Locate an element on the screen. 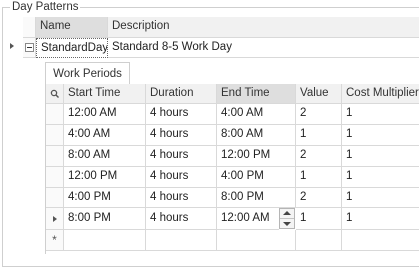  new-row-indicator: * is located at coordinates (55, 240).